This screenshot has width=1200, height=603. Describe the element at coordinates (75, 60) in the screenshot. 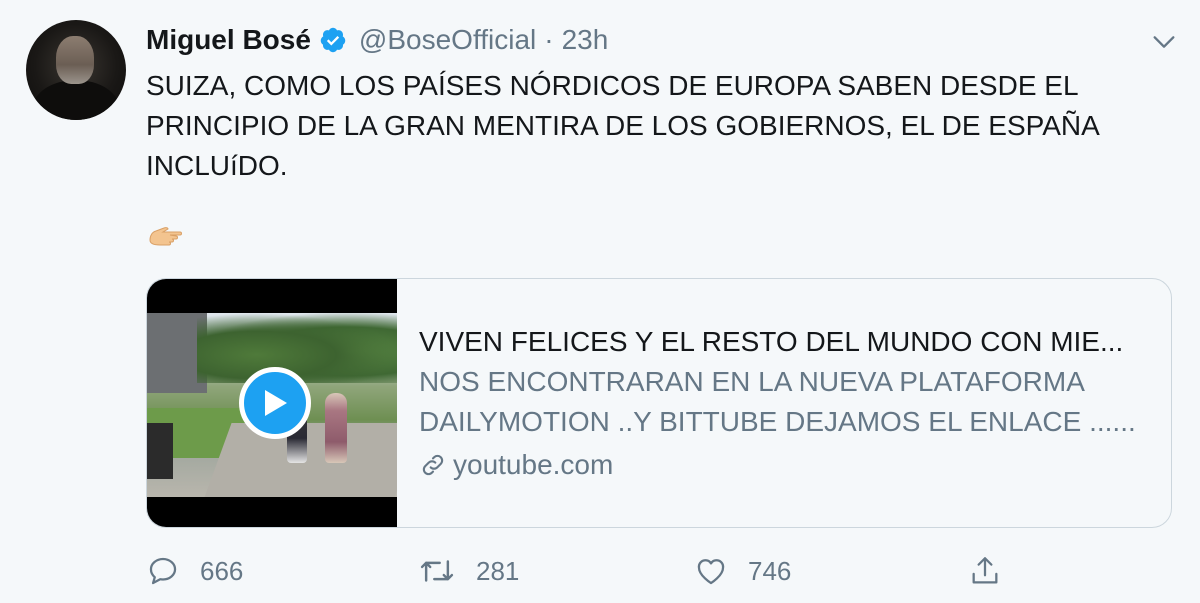

I see `avatar-head` at that location.